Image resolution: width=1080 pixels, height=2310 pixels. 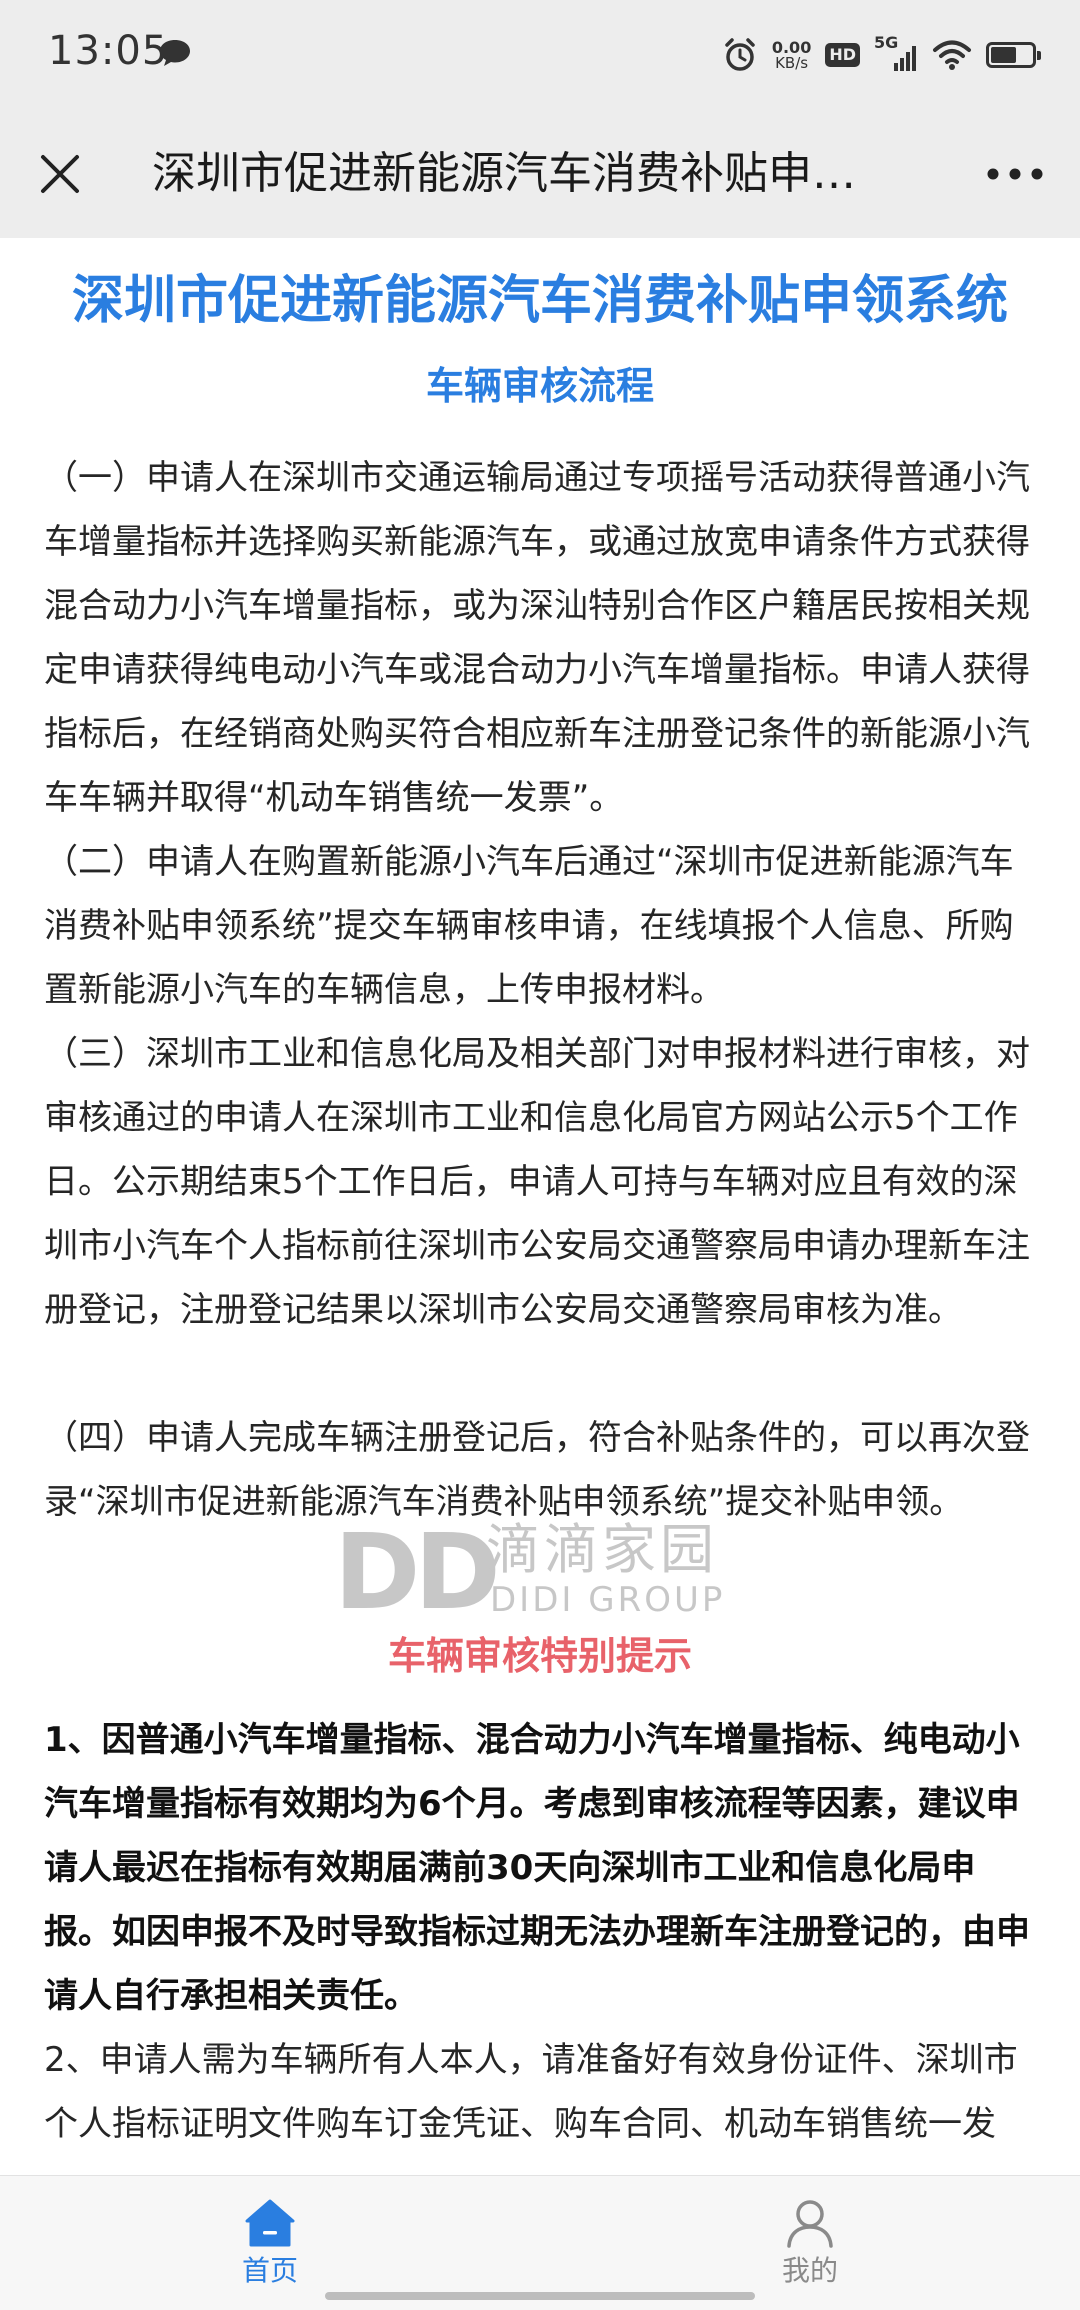 I want to click on message-icon, so click(x=175, y=53).